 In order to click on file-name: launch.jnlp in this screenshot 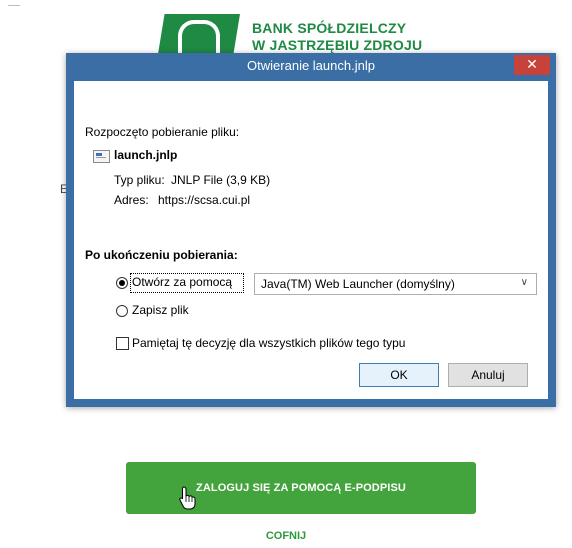, I will do `click(146, 155)`.